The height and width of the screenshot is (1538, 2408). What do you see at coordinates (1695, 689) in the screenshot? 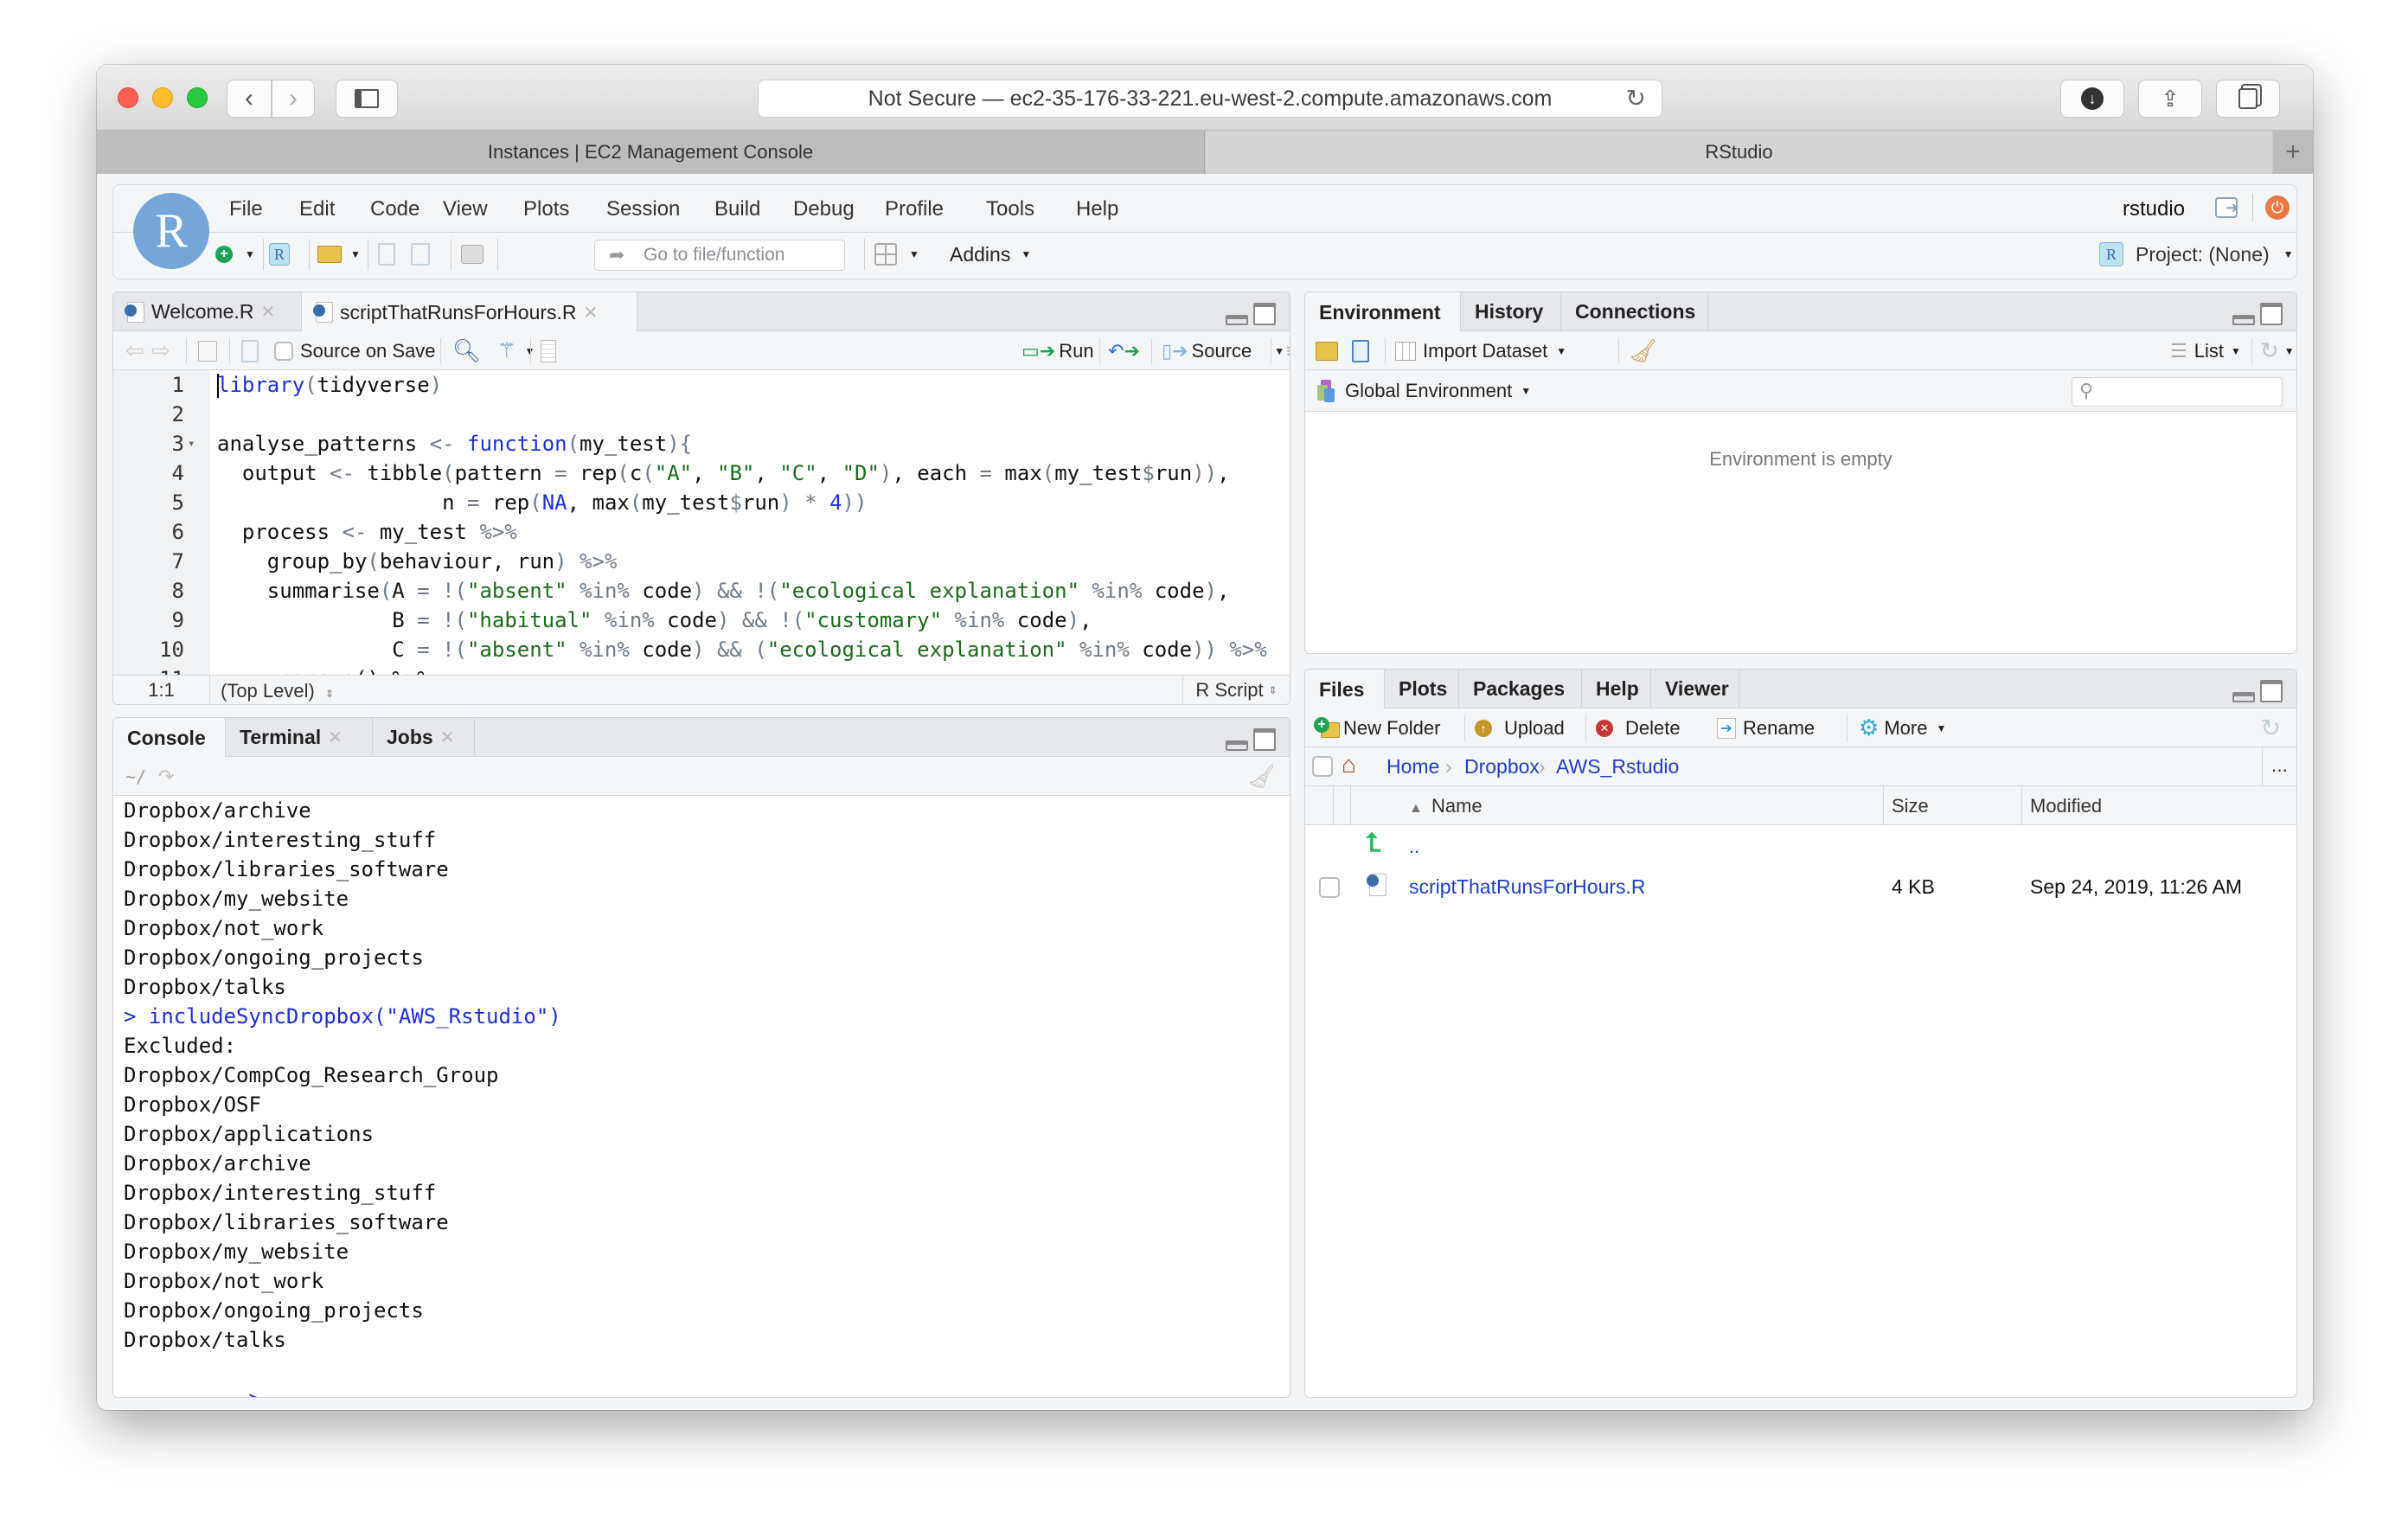
I see `tab-viewer: Viewer` at bounding box center [1695, 689].